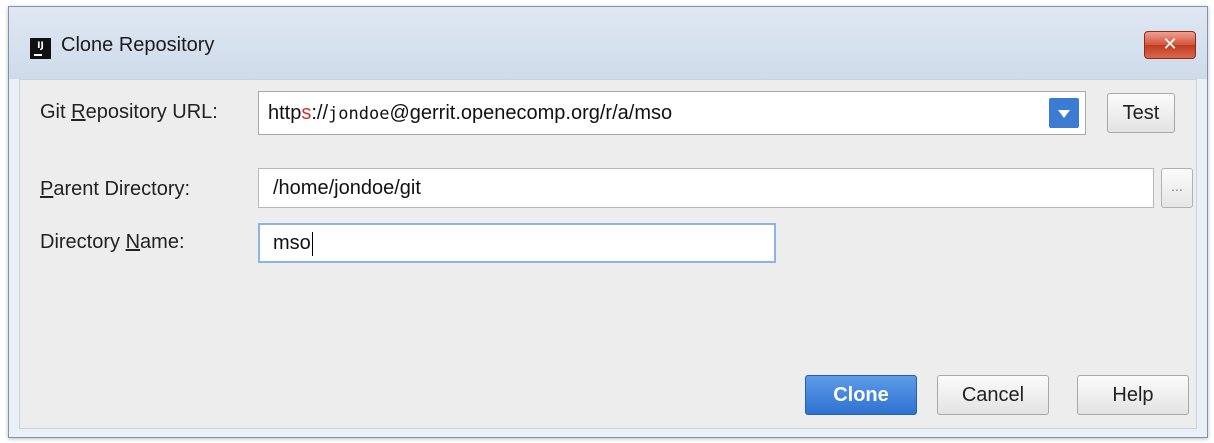 Image resolution: width=1214 pixels, height=443 pixels. I want to click on help-button: Help, so click(1133, 395).